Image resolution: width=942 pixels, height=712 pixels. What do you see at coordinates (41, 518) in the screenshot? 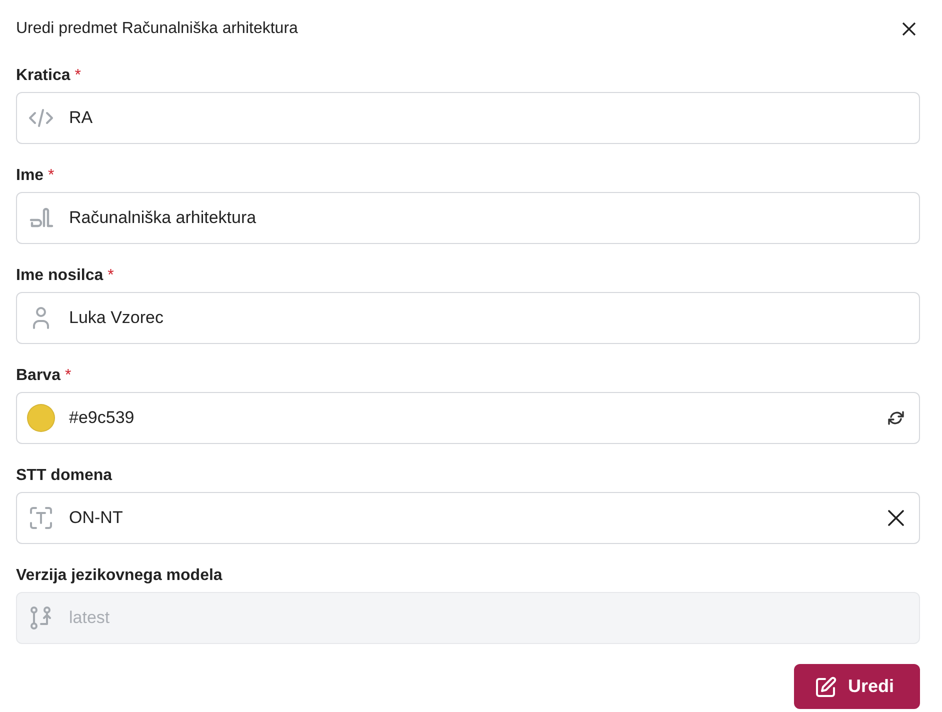
I see `text-scan-icon` at bounding box center [41, 518].